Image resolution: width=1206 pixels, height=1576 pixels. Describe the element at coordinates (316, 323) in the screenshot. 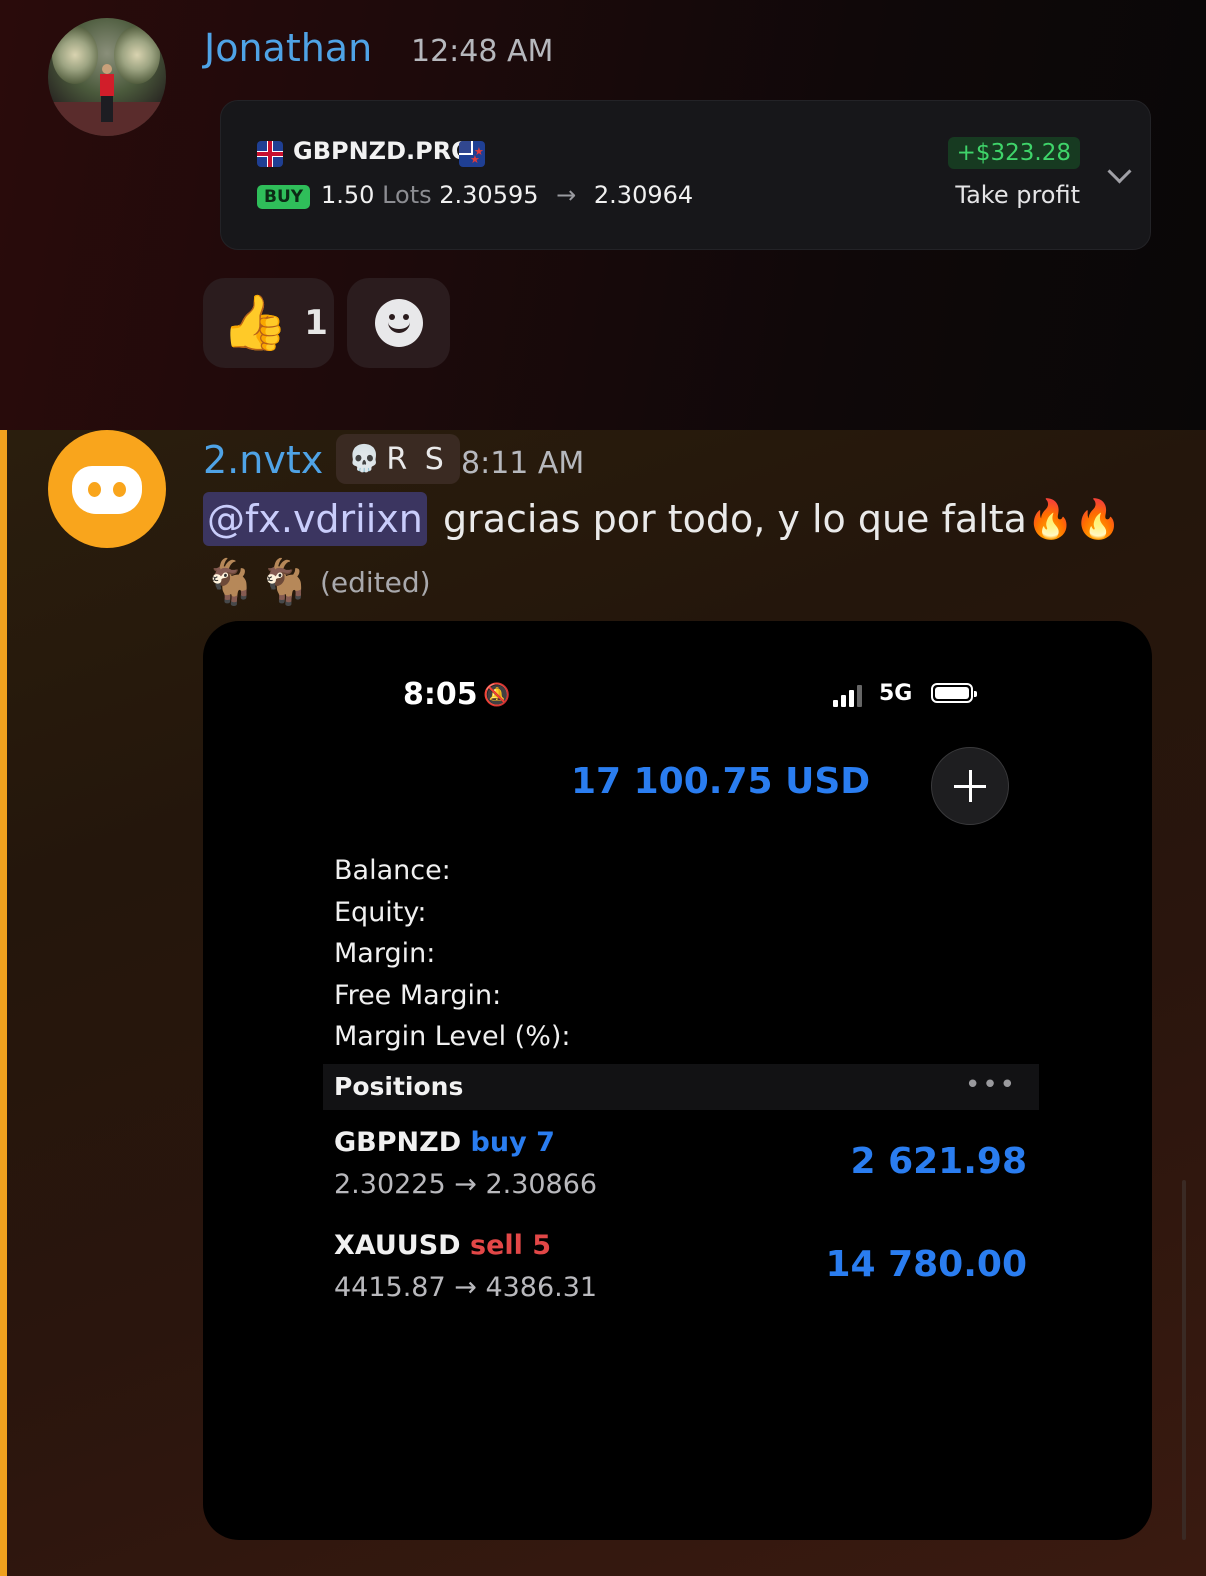

I see `reaction-count: 1` at that location.